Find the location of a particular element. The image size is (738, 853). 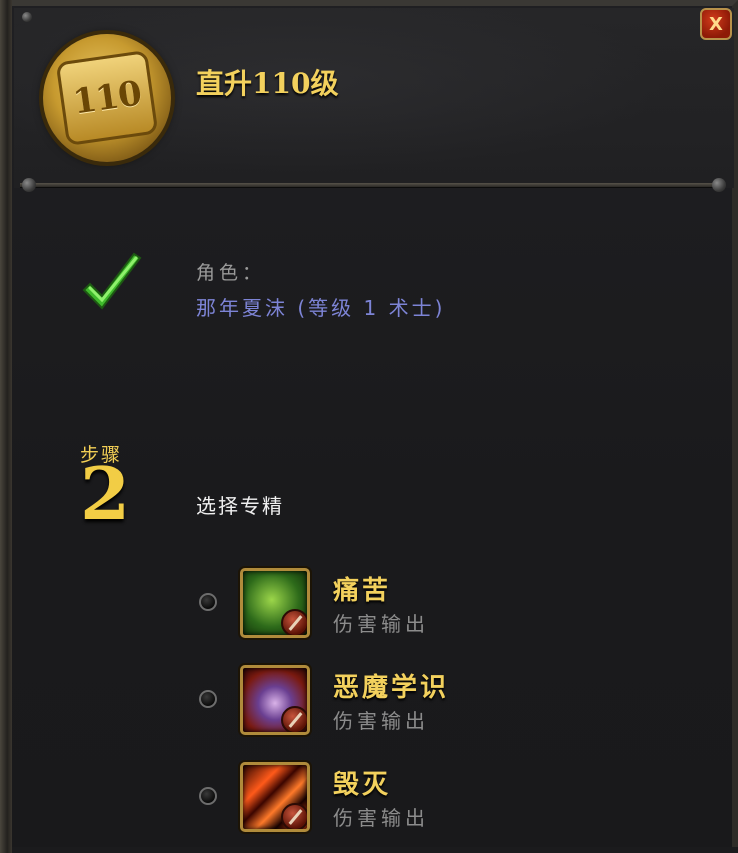

demonology-icon is located at coordinates (275, 700).